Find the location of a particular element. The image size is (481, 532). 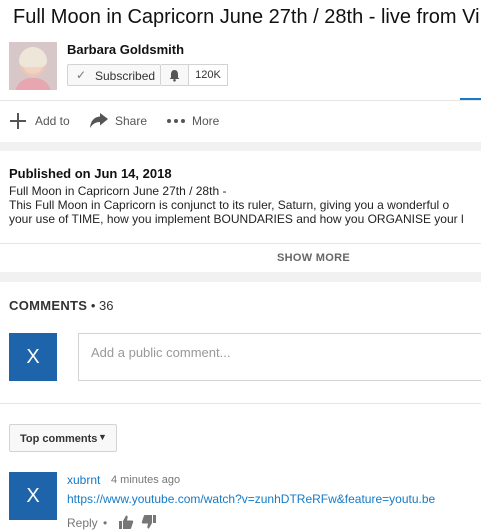

share-arrow-icon is located at coordinates (99, 120).